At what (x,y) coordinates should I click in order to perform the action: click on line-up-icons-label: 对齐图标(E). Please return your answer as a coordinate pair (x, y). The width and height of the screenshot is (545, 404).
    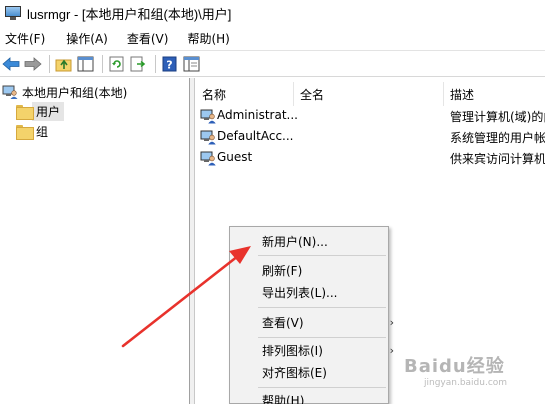
    Looking at the image, I should click on (294, 372).